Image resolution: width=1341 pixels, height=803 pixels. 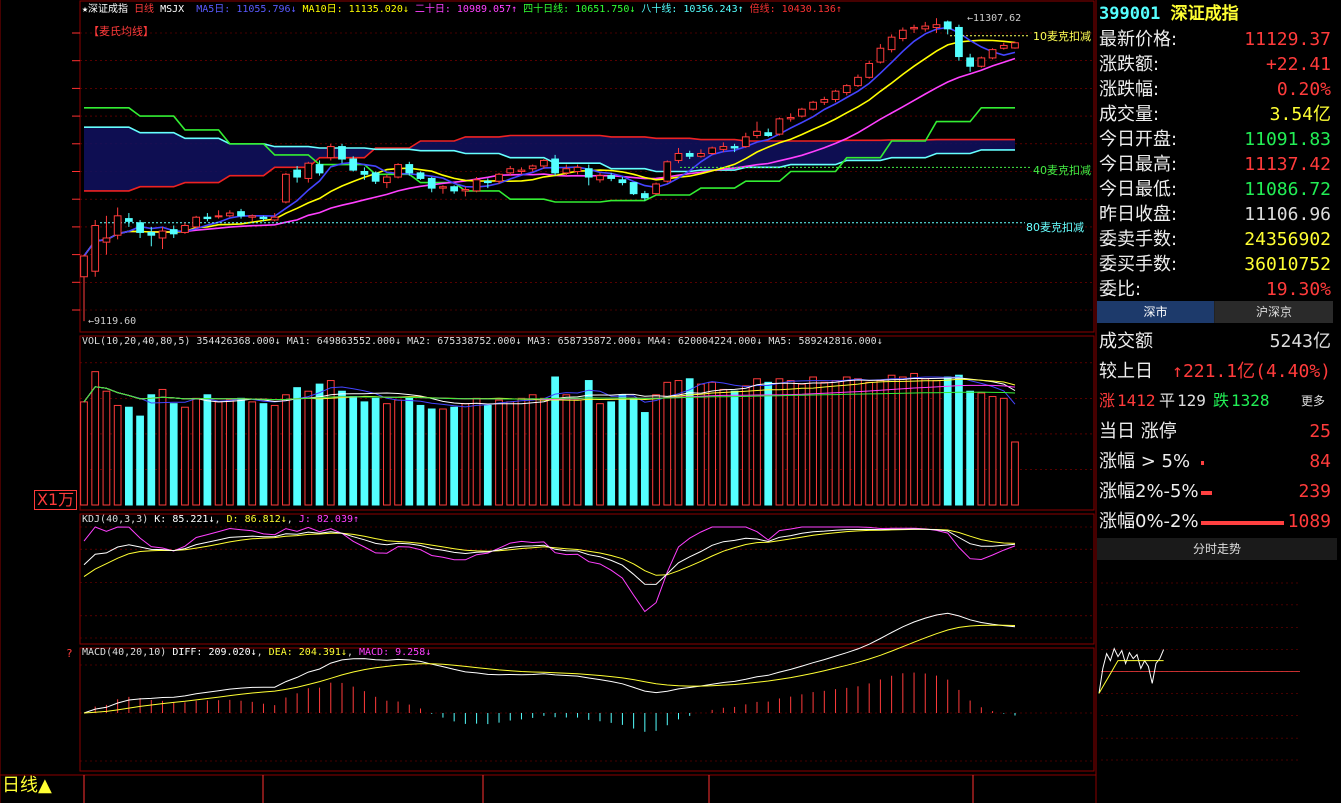 I want to click on more-link: 更多, so click(x=1313, y=401).